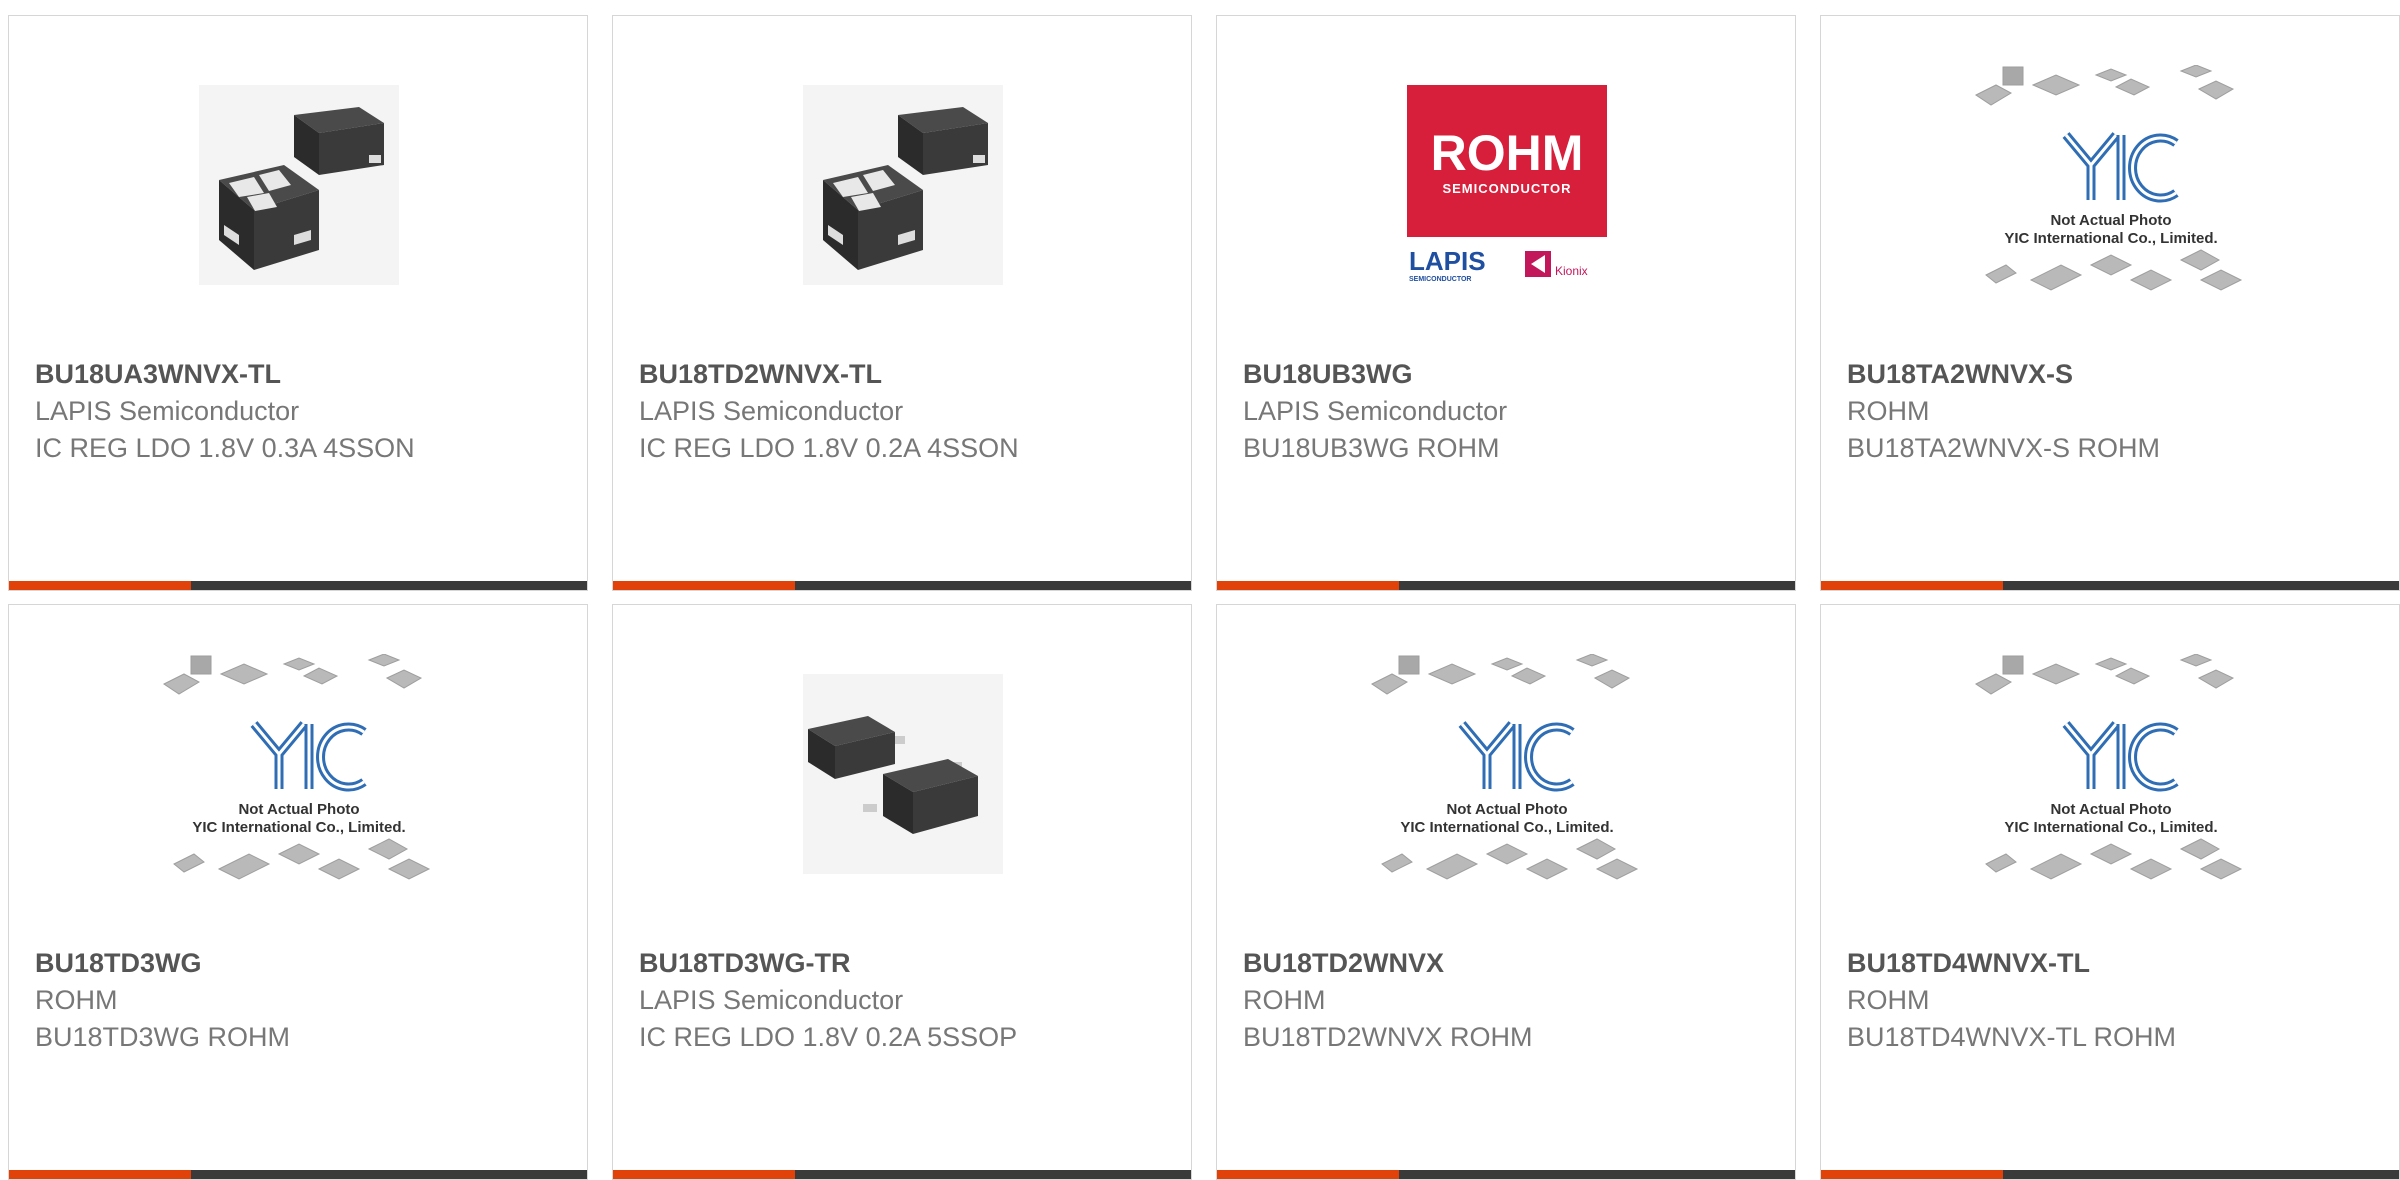 The height and width of the screenshot is (1180, 2400). What do you see at coordinates (2118, 411) in the screenshot?
I see `product-info: BU18TA2WNVX-S ROHM BU18TA2WNVX-S ROHM` at bounding box center [2118, 411].